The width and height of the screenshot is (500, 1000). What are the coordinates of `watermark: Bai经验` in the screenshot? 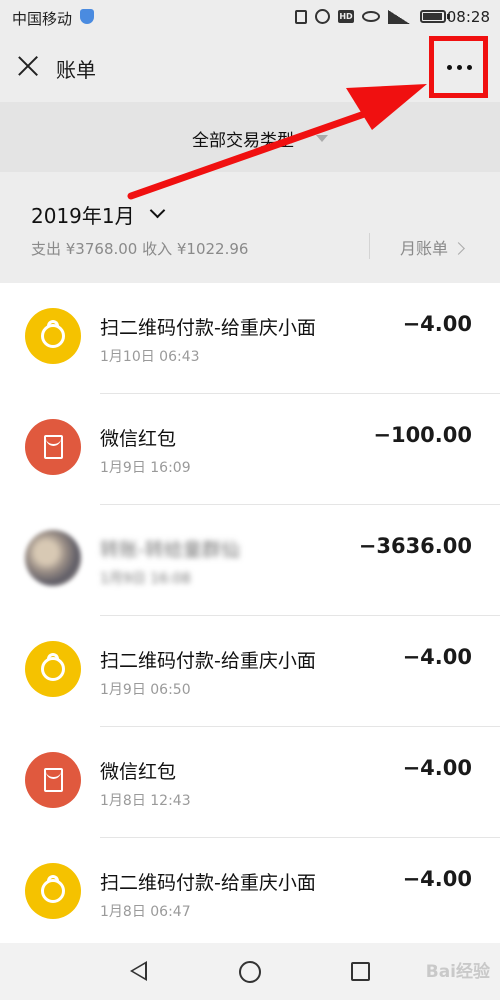 It's located at (457, 972).